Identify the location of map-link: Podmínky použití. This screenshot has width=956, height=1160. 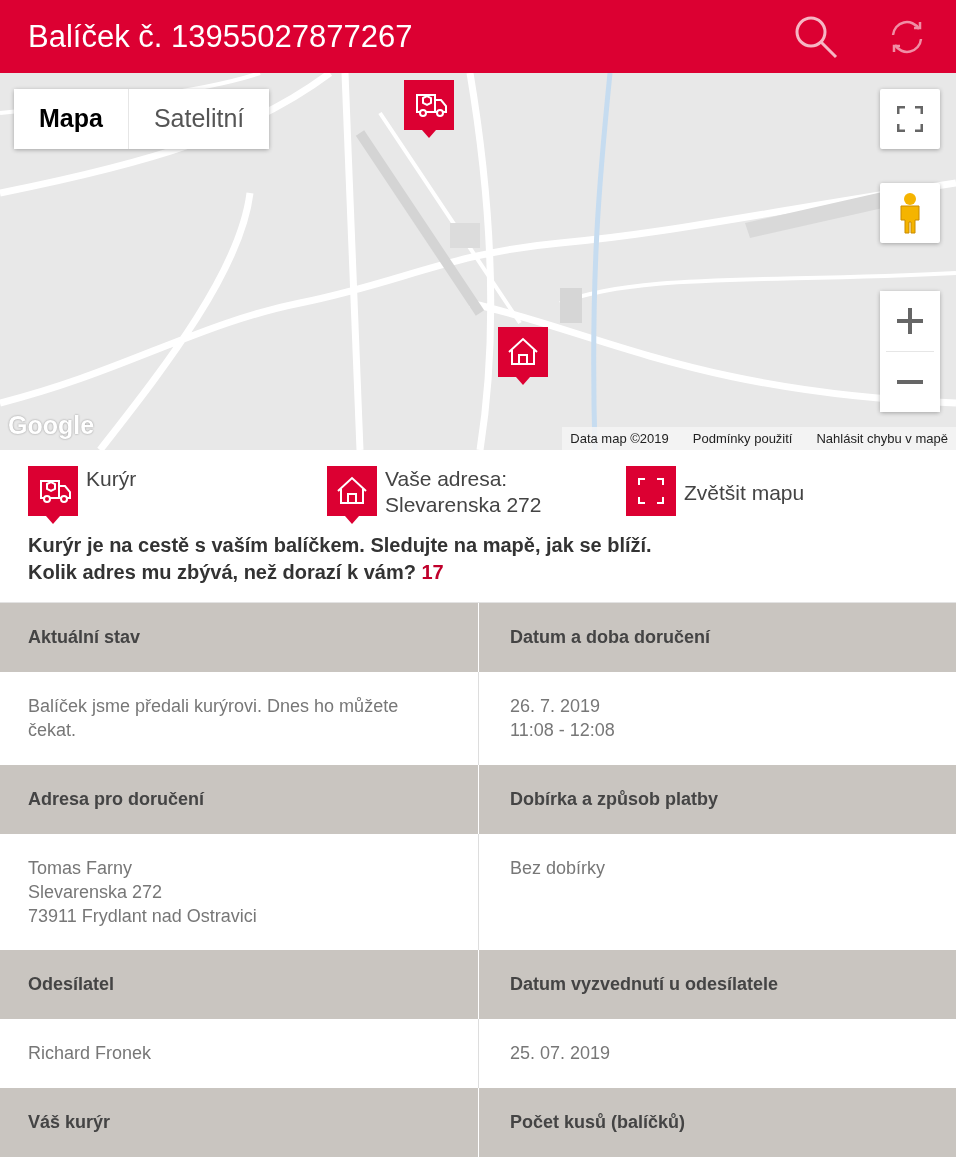
(742, 438).